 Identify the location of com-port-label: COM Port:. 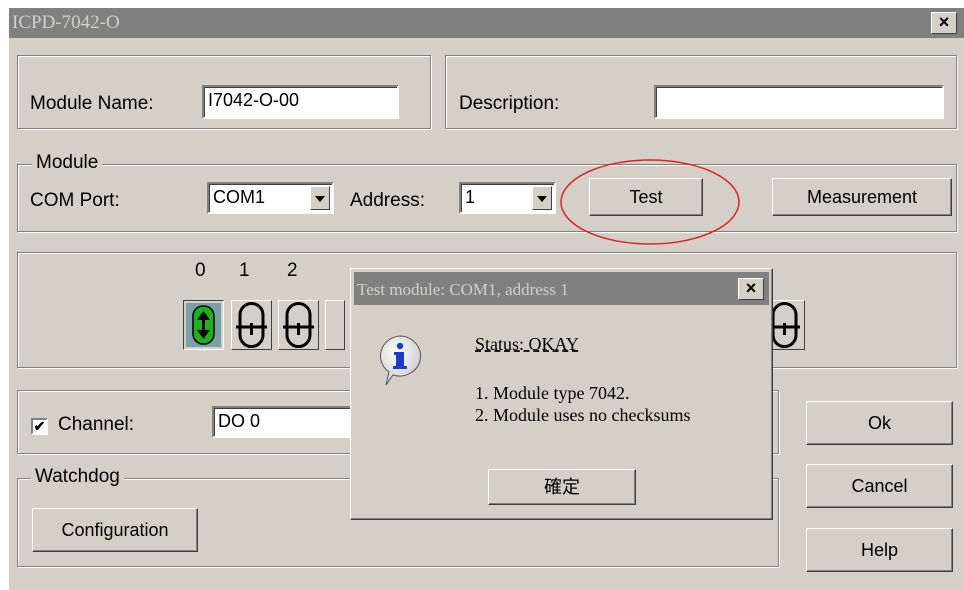
(75, 200).